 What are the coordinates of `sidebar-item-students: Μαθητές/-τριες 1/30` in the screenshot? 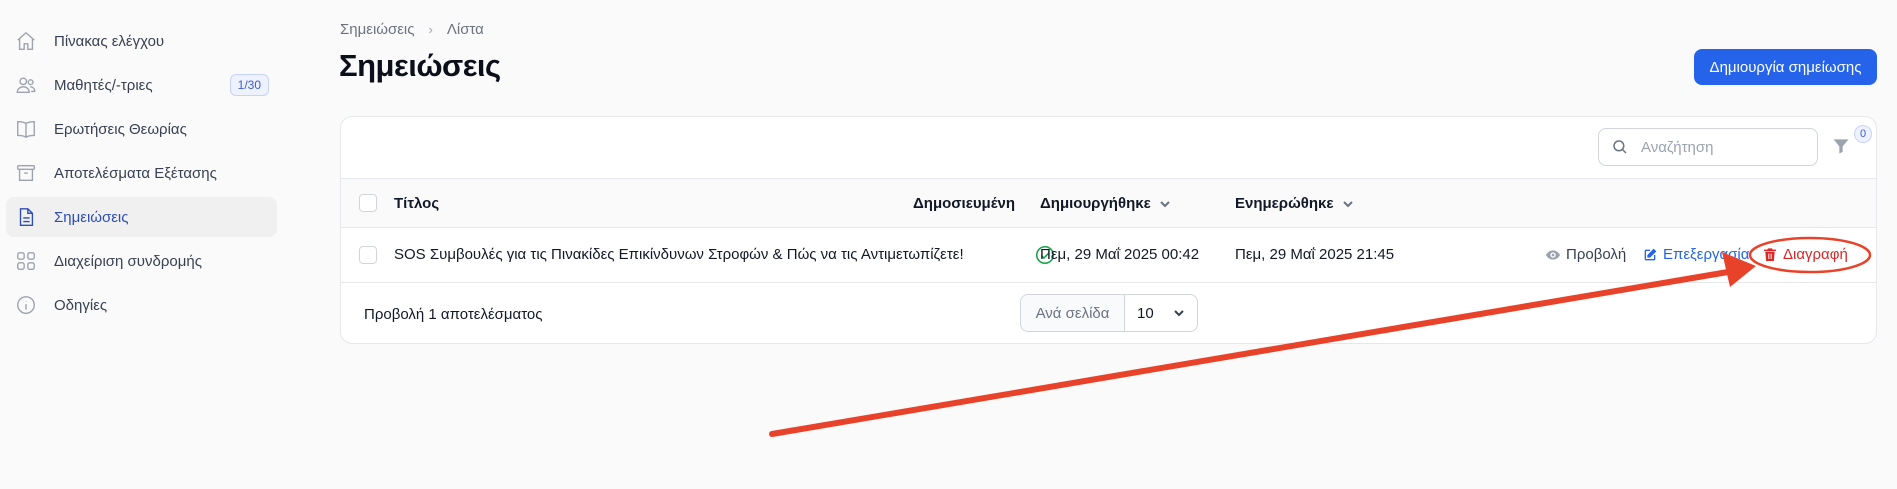 It's located at (141, 85).